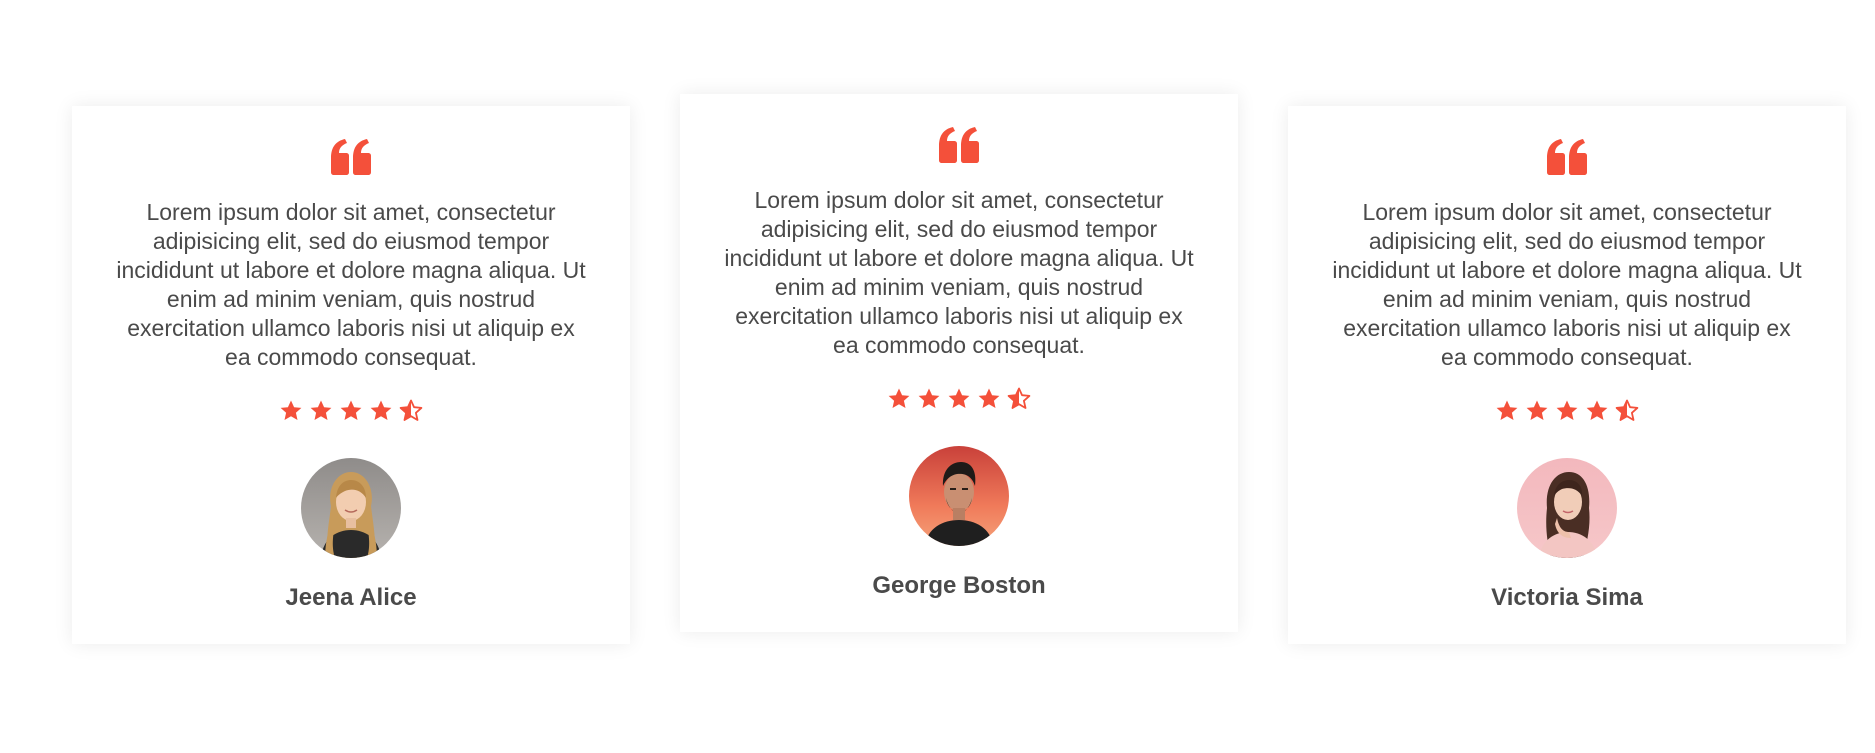 The image size is (1875, 753). What do you see at coordinates (959, 585) in the screenshot?
I see `author-name: George Boston` at bounding box center [959, 585].